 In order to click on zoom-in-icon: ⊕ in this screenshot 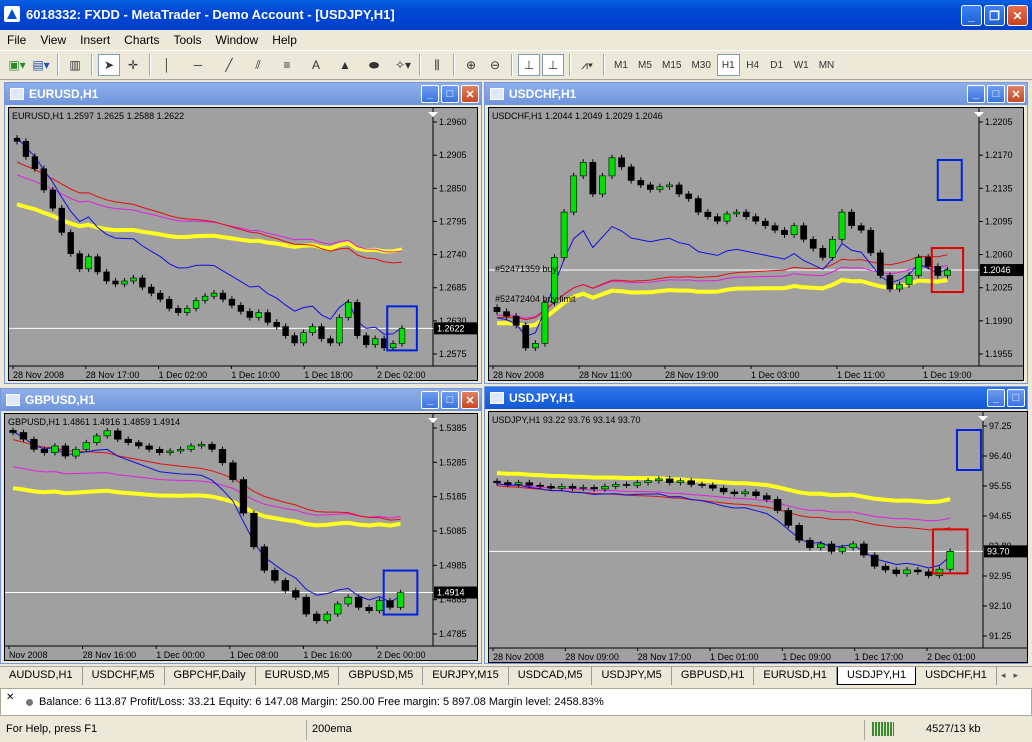, I will do `click(471, 65)`.